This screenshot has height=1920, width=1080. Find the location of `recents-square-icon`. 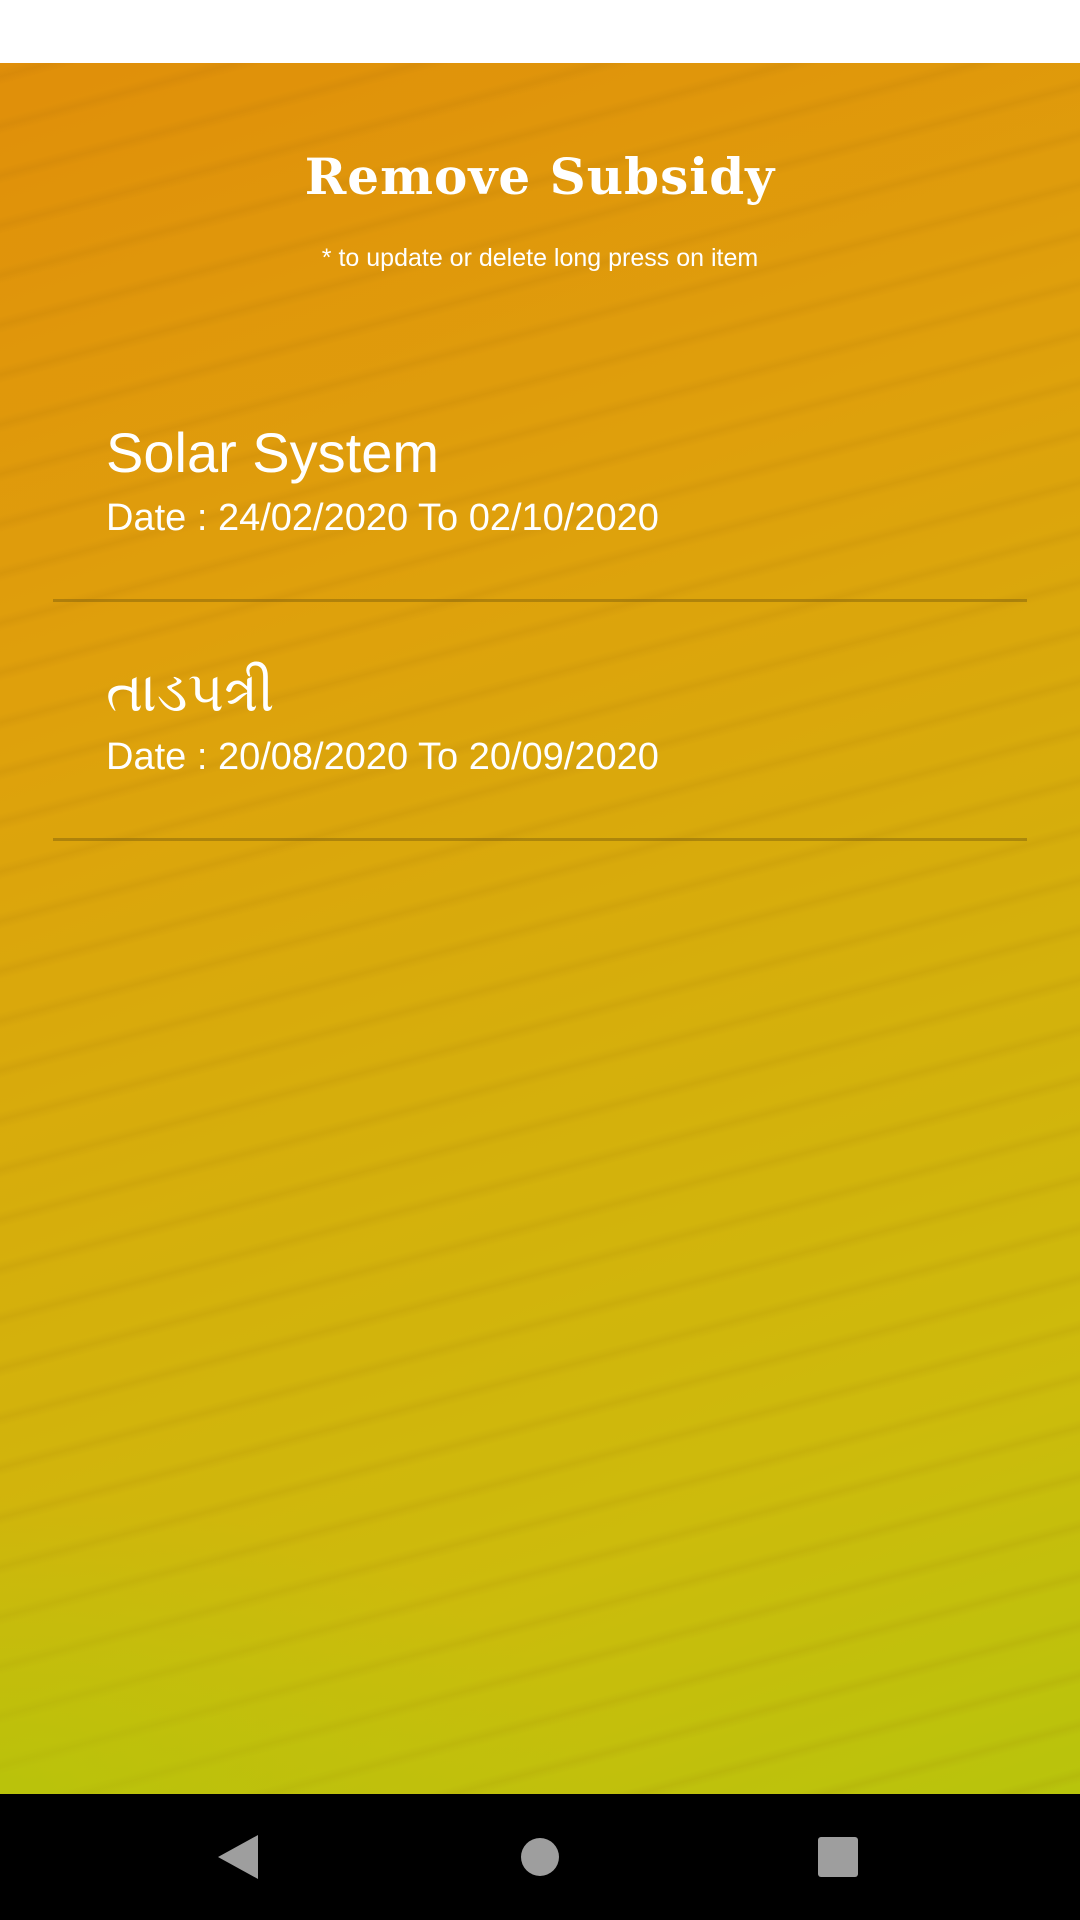

recents-square-icon is located at coordinates (838, 1857).